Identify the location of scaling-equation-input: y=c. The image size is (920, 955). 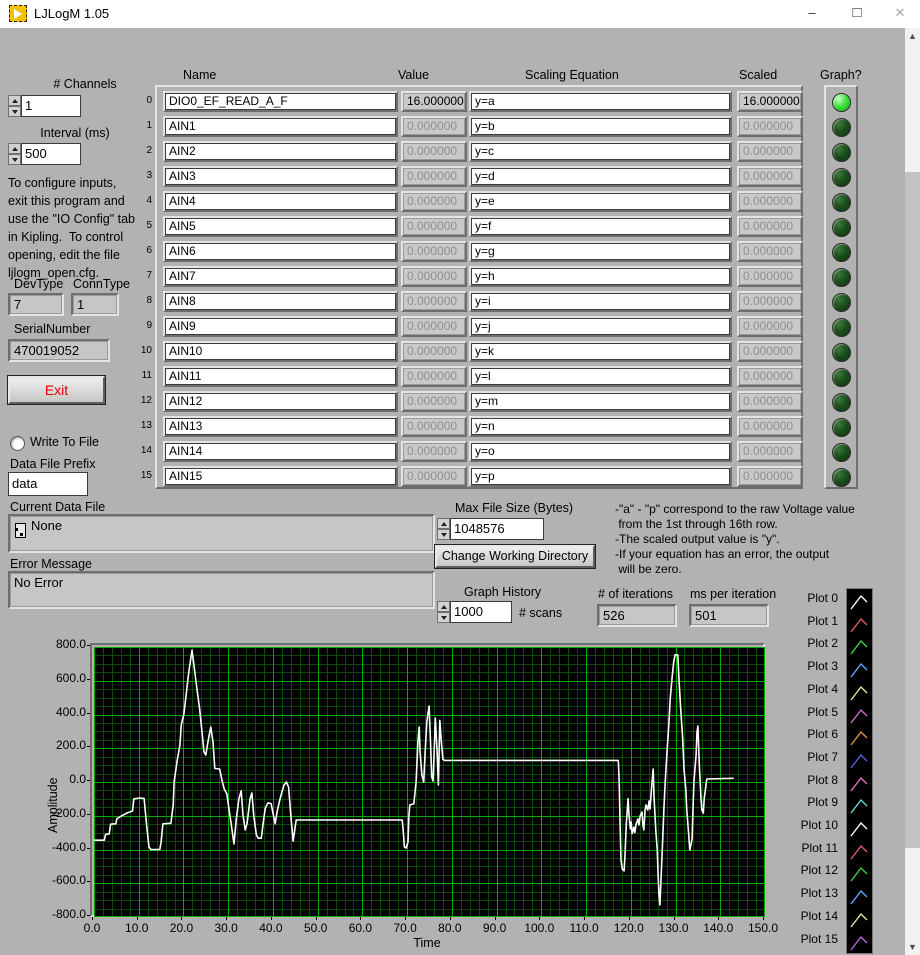
(600, 151).